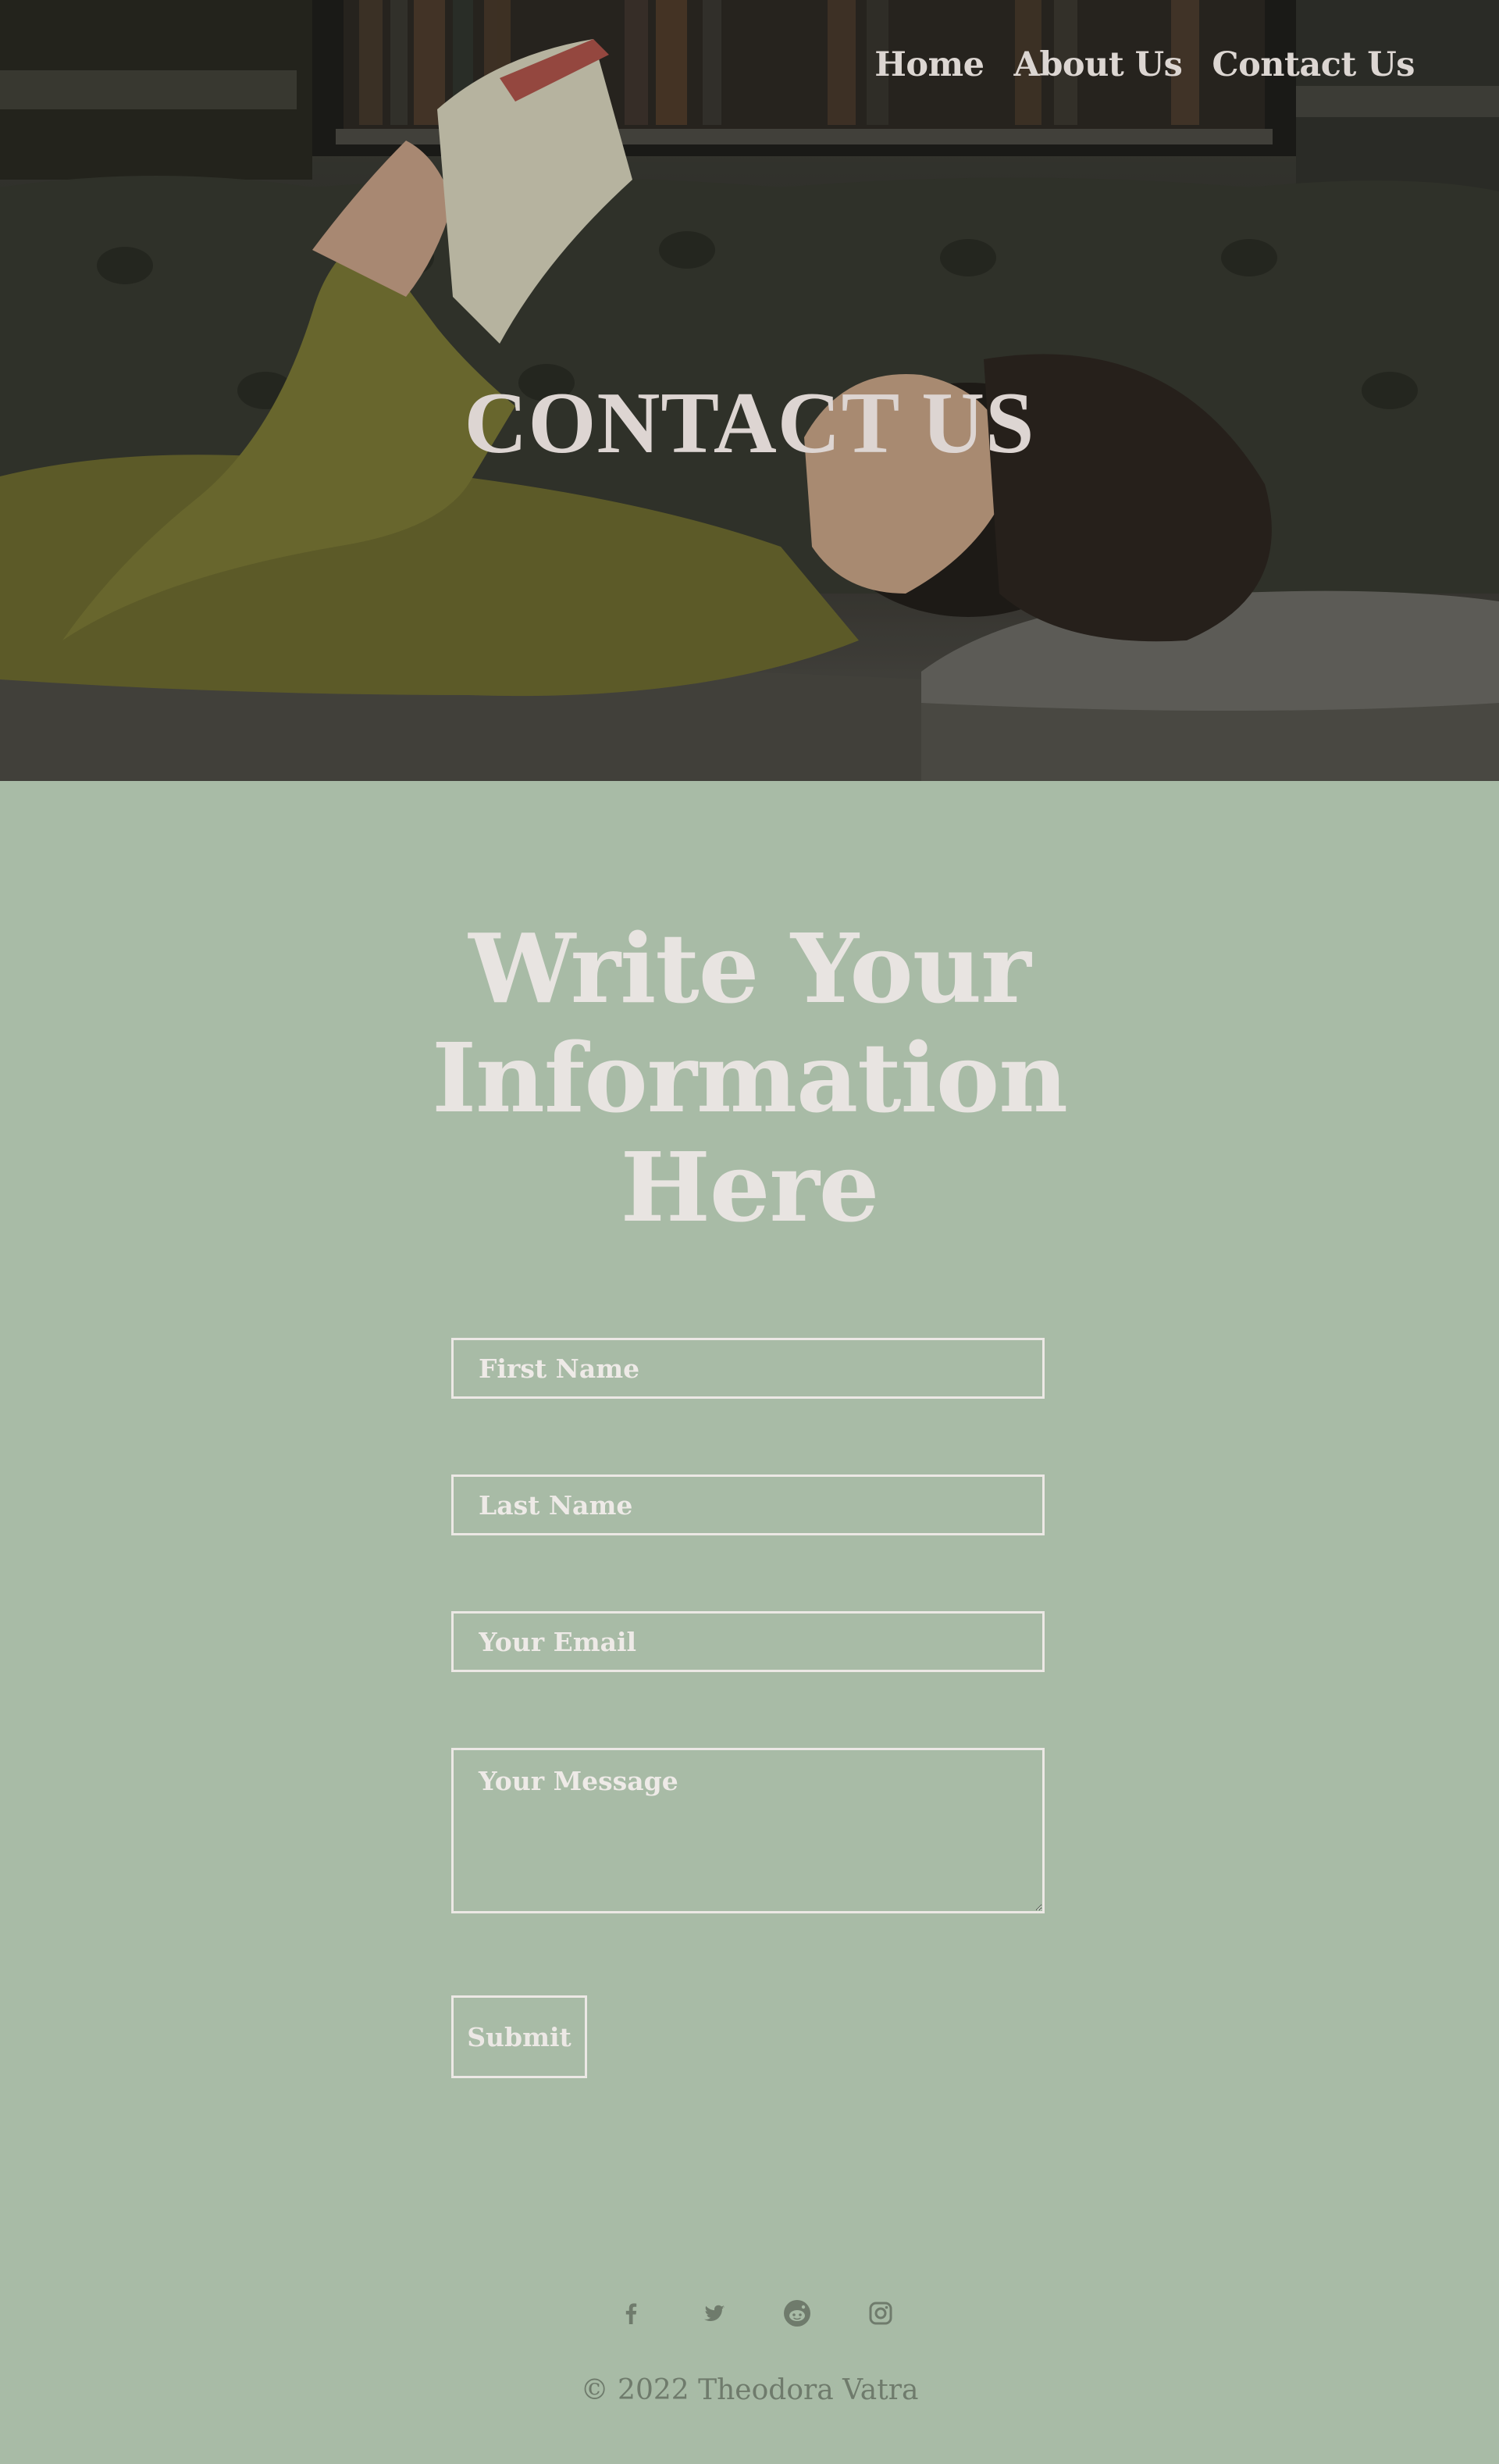 Image resolution: width=1499 pixels, height=2464 pixels. Describe the element at coordinates (748, 1505) in the screenshot. I see `last-name-input` at that location.